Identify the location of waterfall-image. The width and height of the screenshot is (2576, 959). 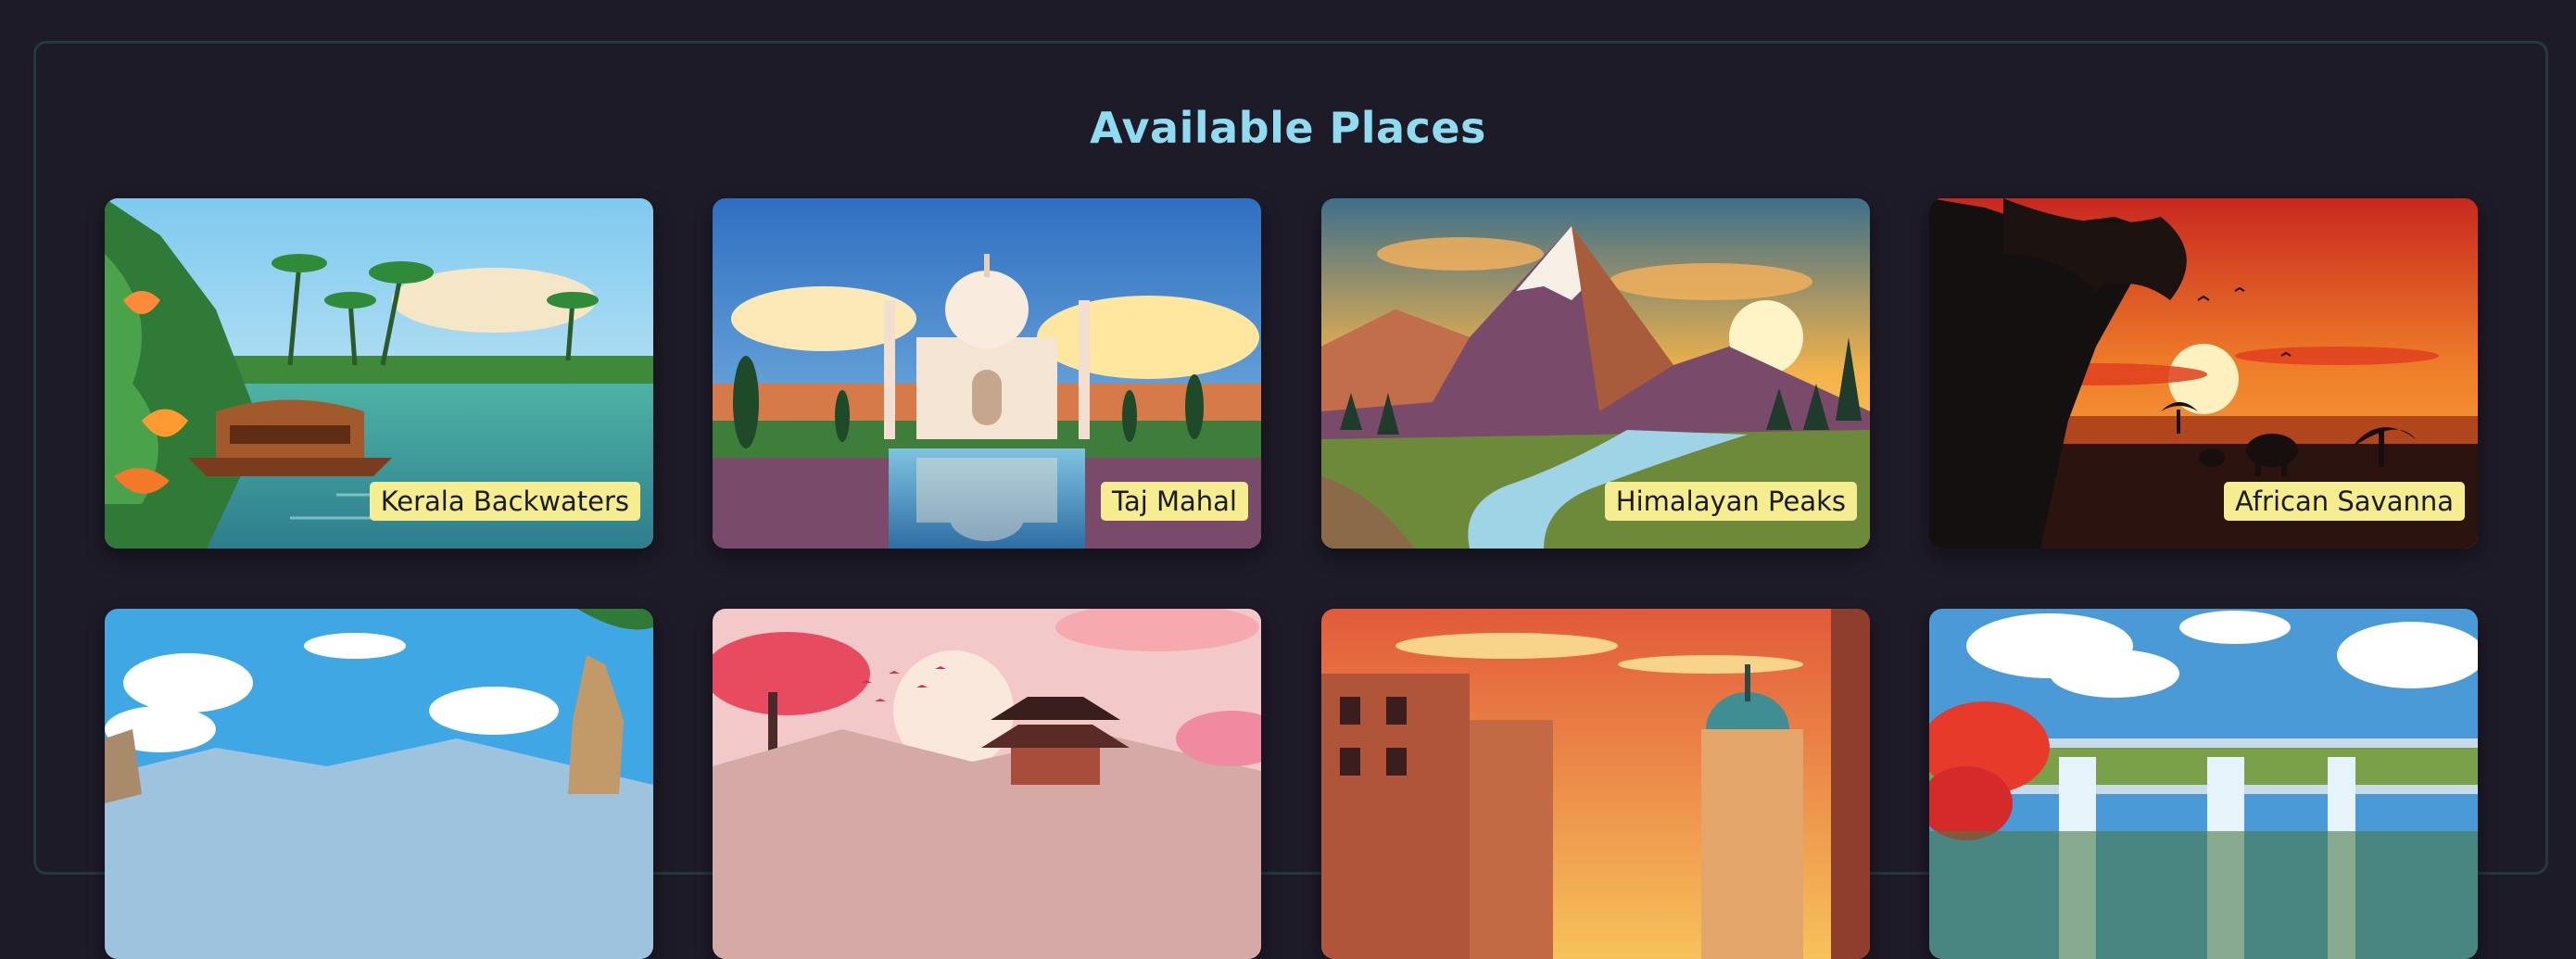
(2204, 784).